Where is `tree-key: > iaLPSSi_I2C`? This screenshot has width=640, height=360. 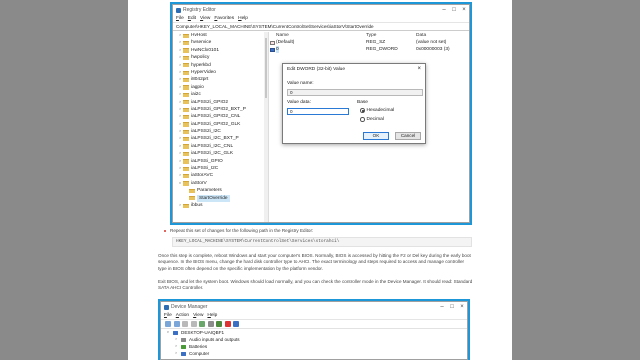
tree-key: > iaLPSSi_I2C is located at coordinates (220, 168).